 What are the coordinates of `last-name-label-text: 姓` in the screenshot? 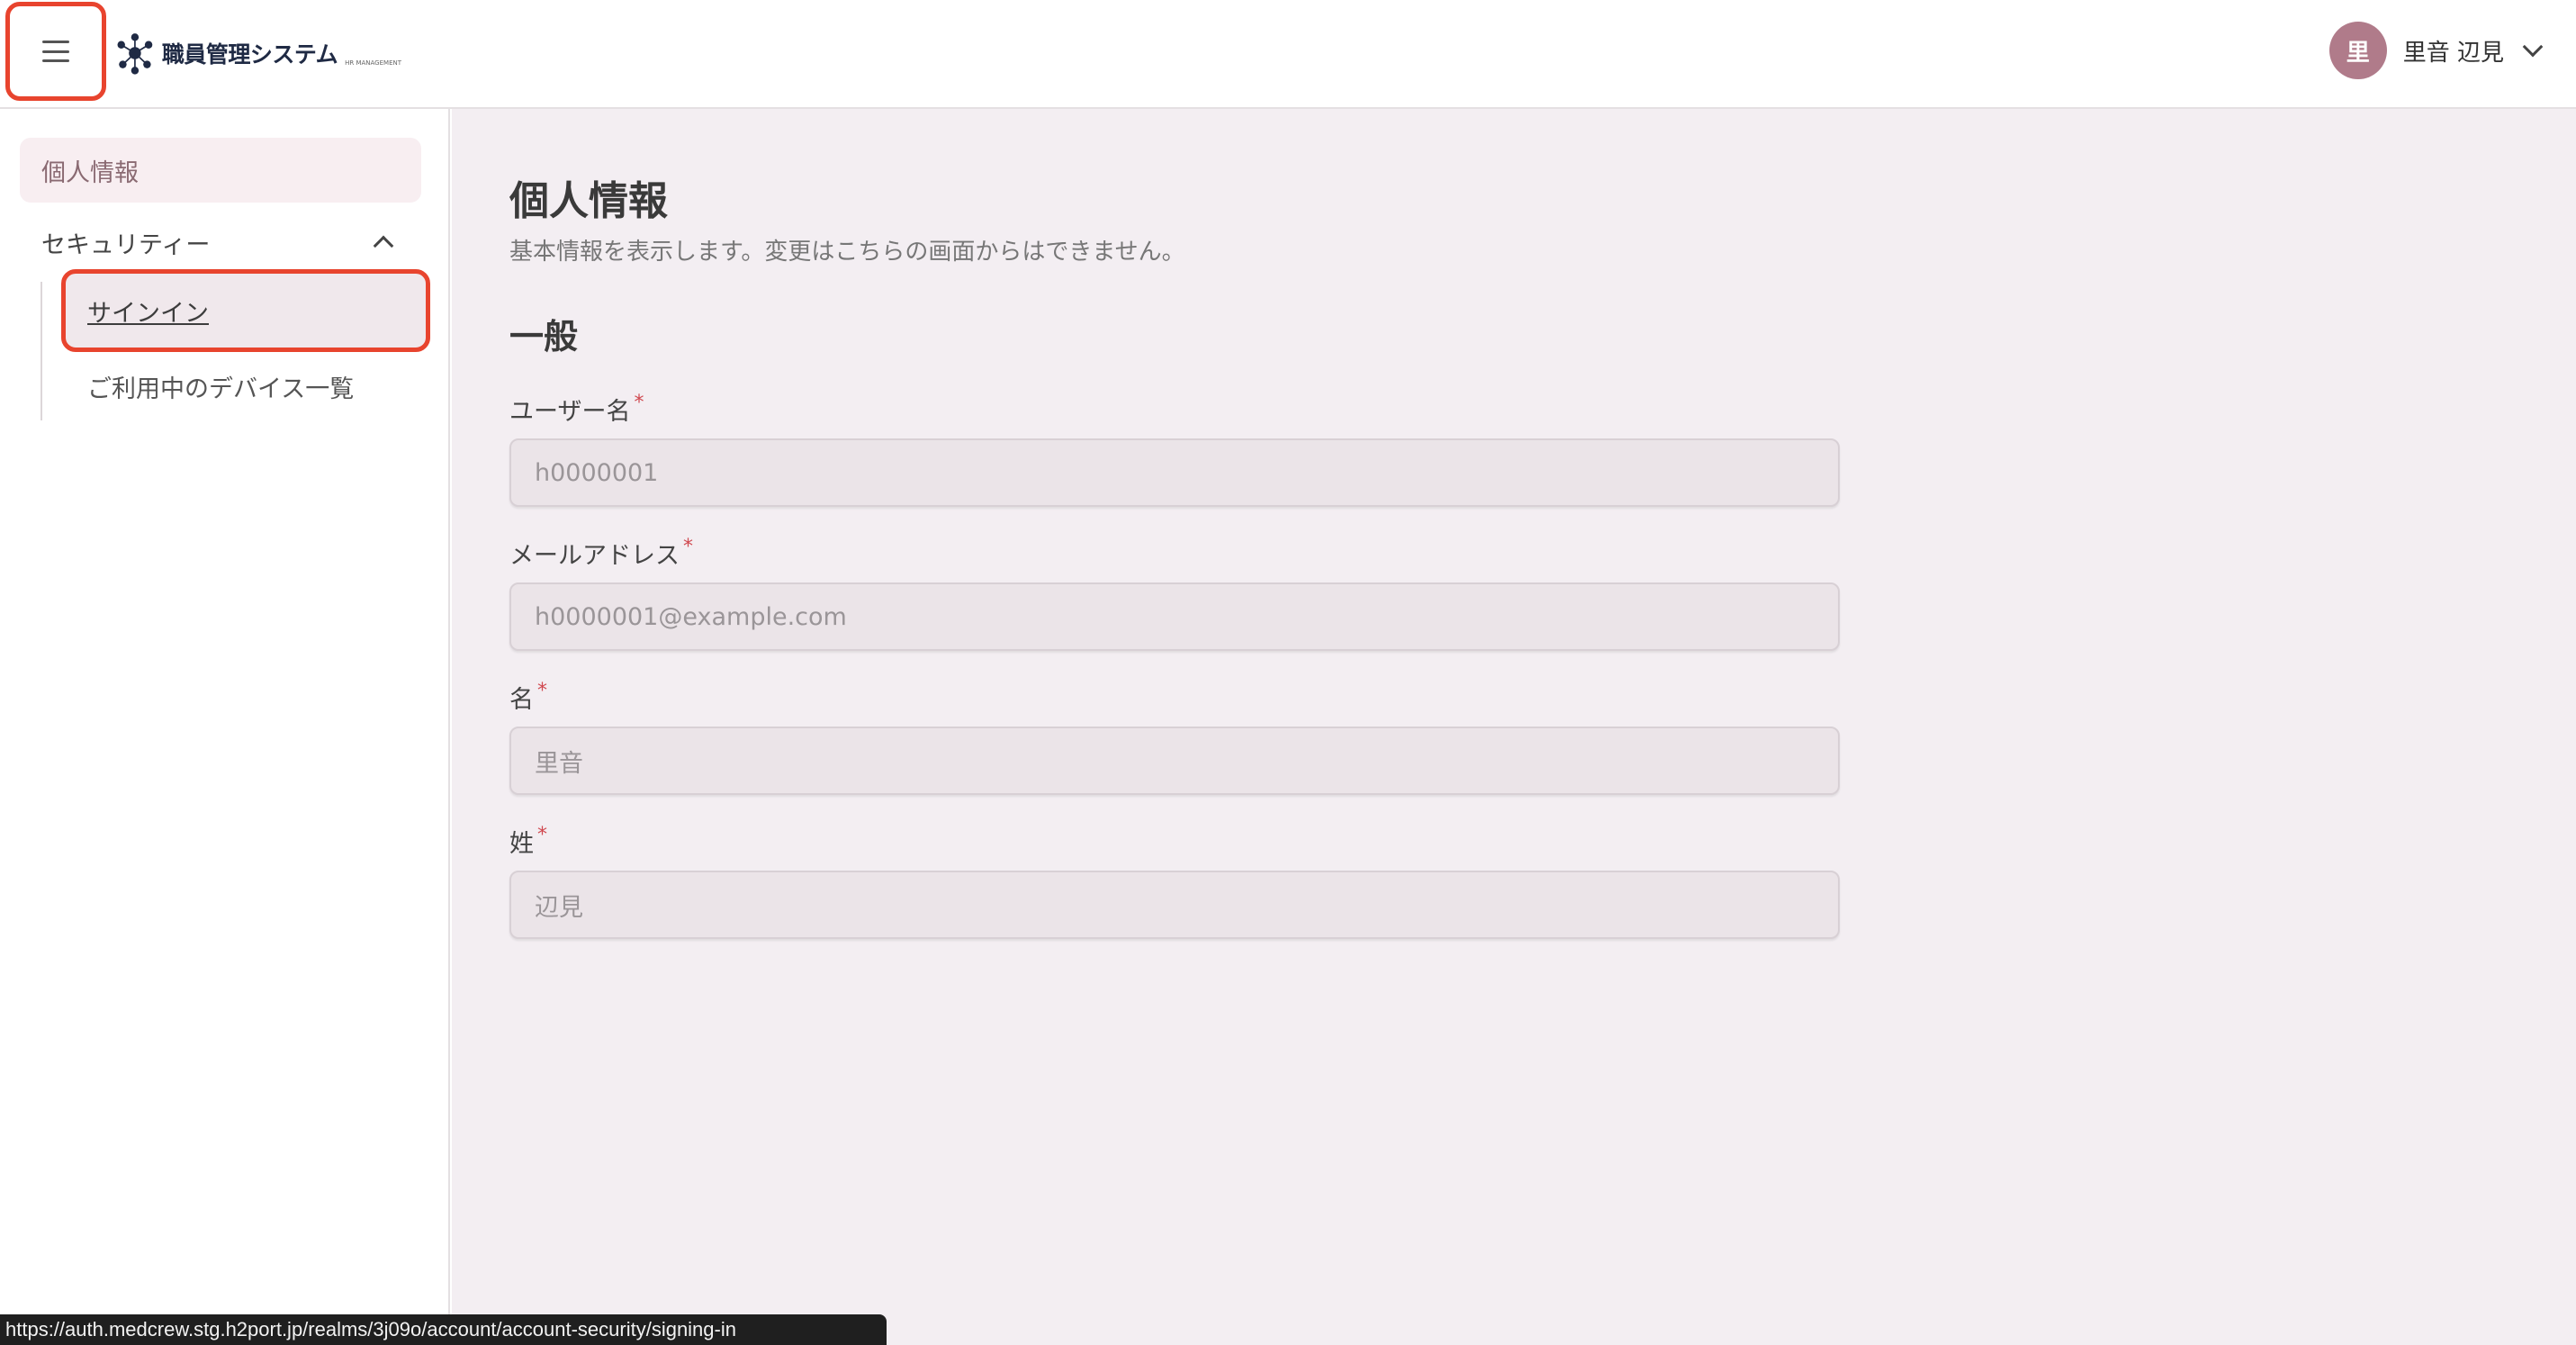 It's located at (521, 844).